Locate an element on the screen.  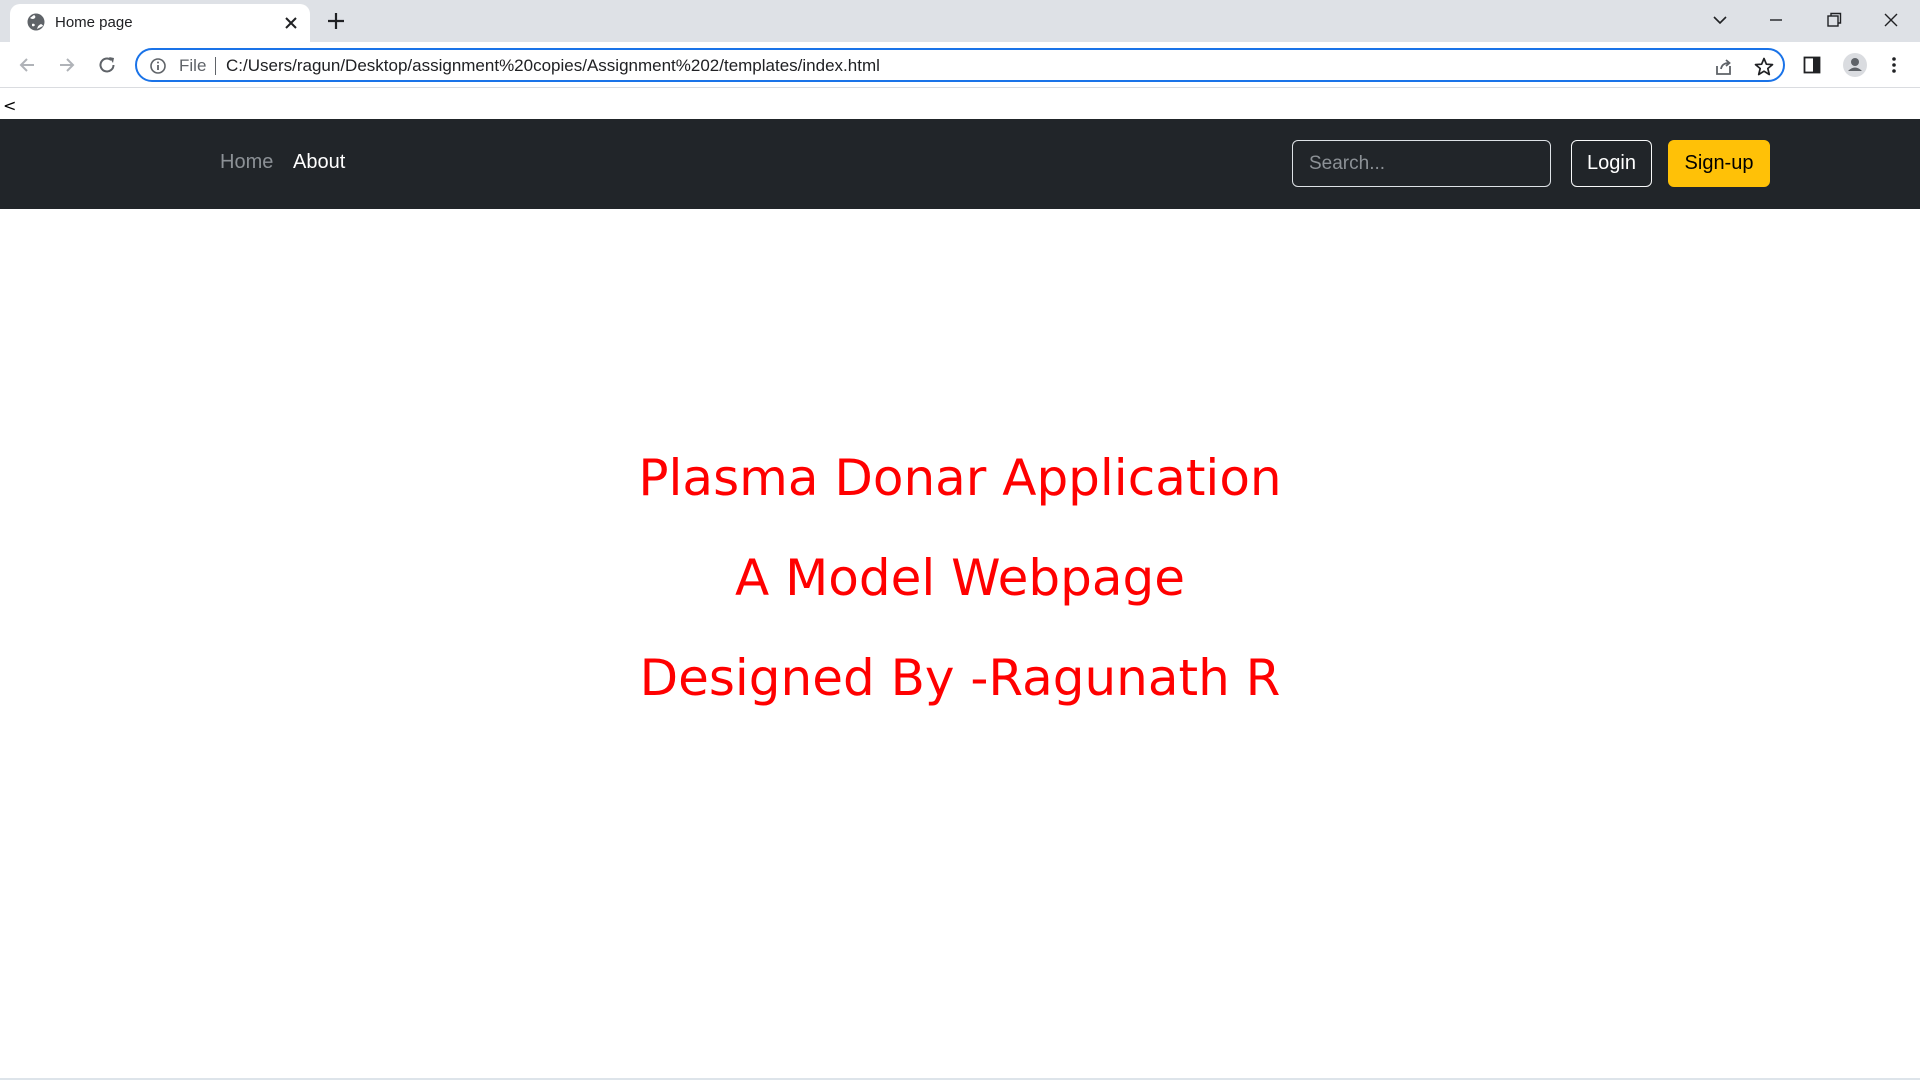
hero-subtitle: A Model Webpage is located at coordinates (960, 578).